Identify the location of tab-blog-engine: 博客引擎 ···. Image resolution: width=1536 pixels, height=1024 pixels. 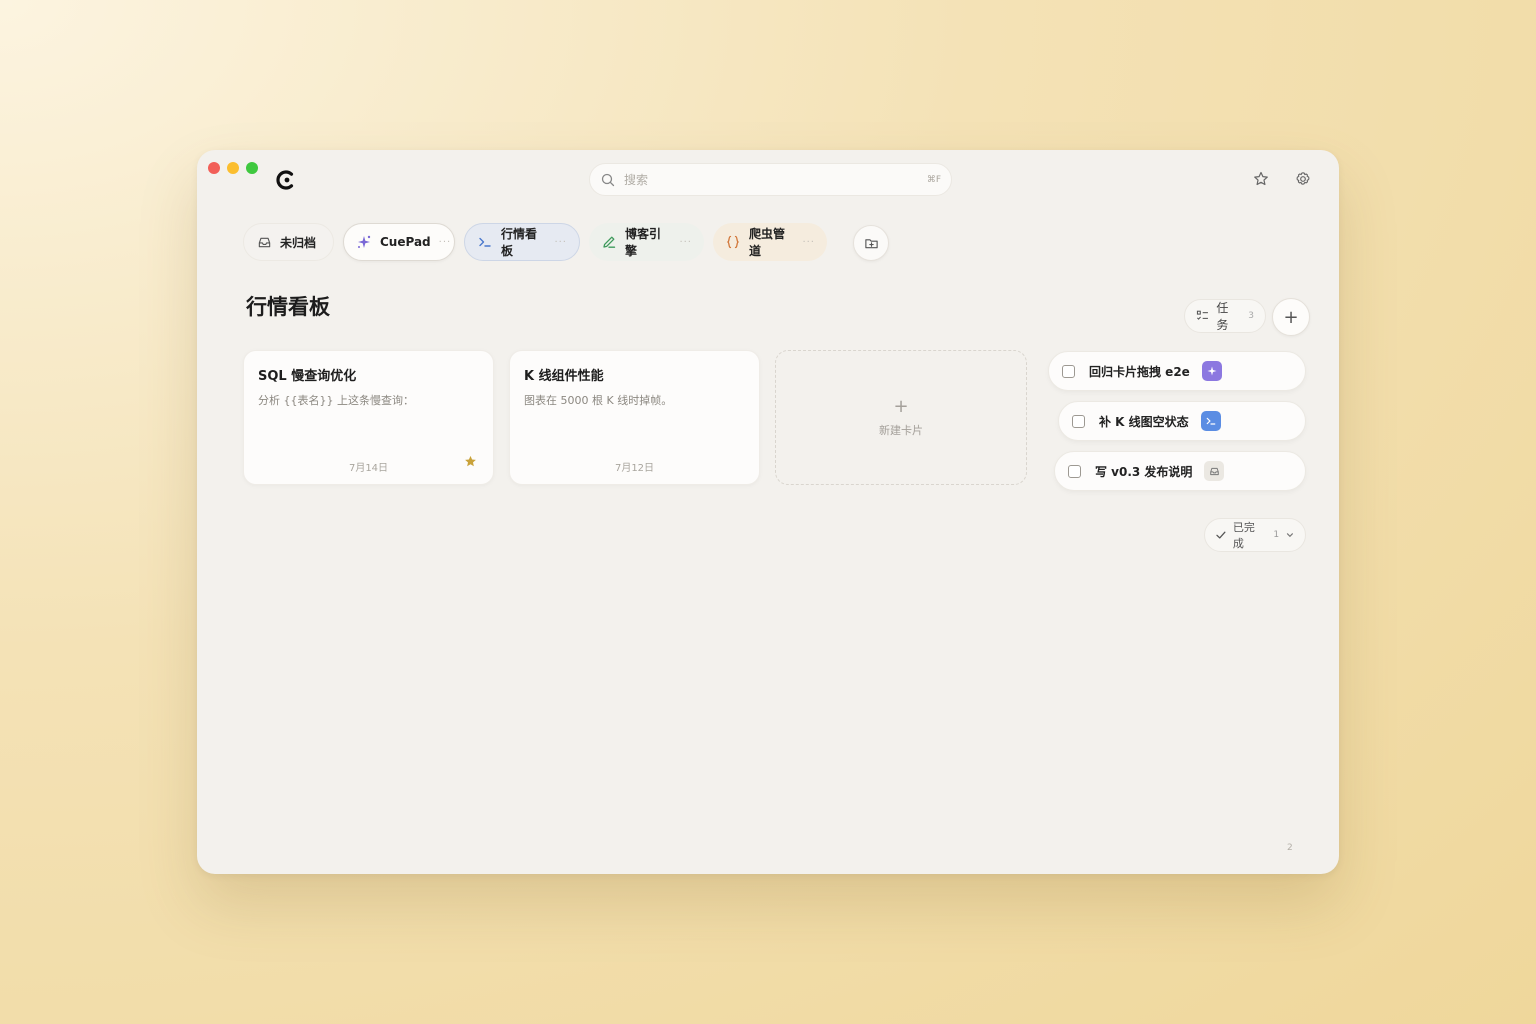
(646, 242).